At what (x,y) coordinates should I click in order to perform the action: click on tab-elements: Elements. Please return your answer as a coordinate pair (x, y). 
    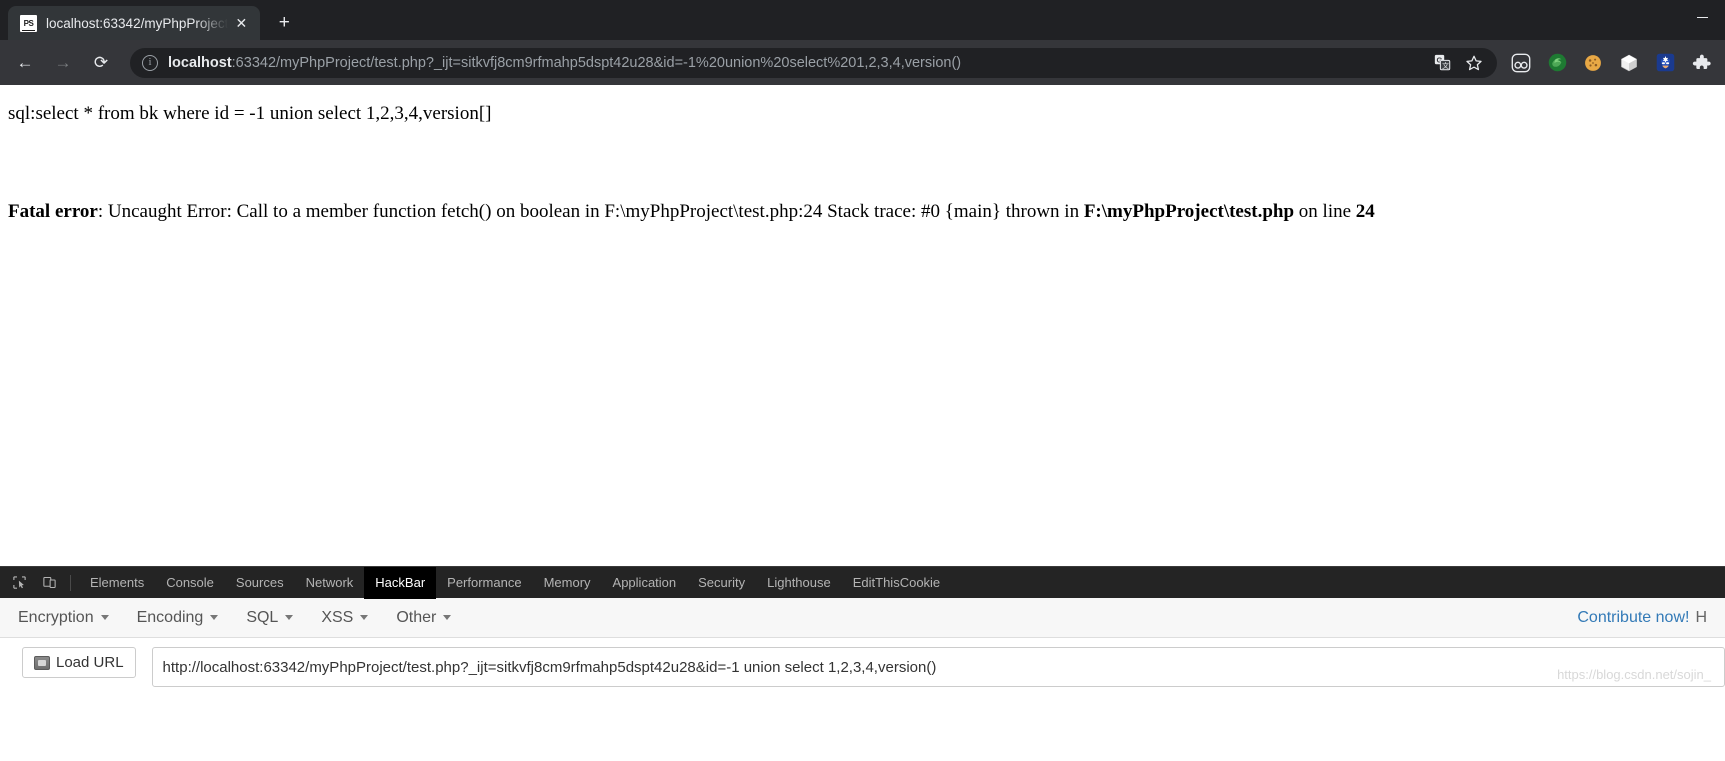
    Looking at the image, I should click on (117, 583).